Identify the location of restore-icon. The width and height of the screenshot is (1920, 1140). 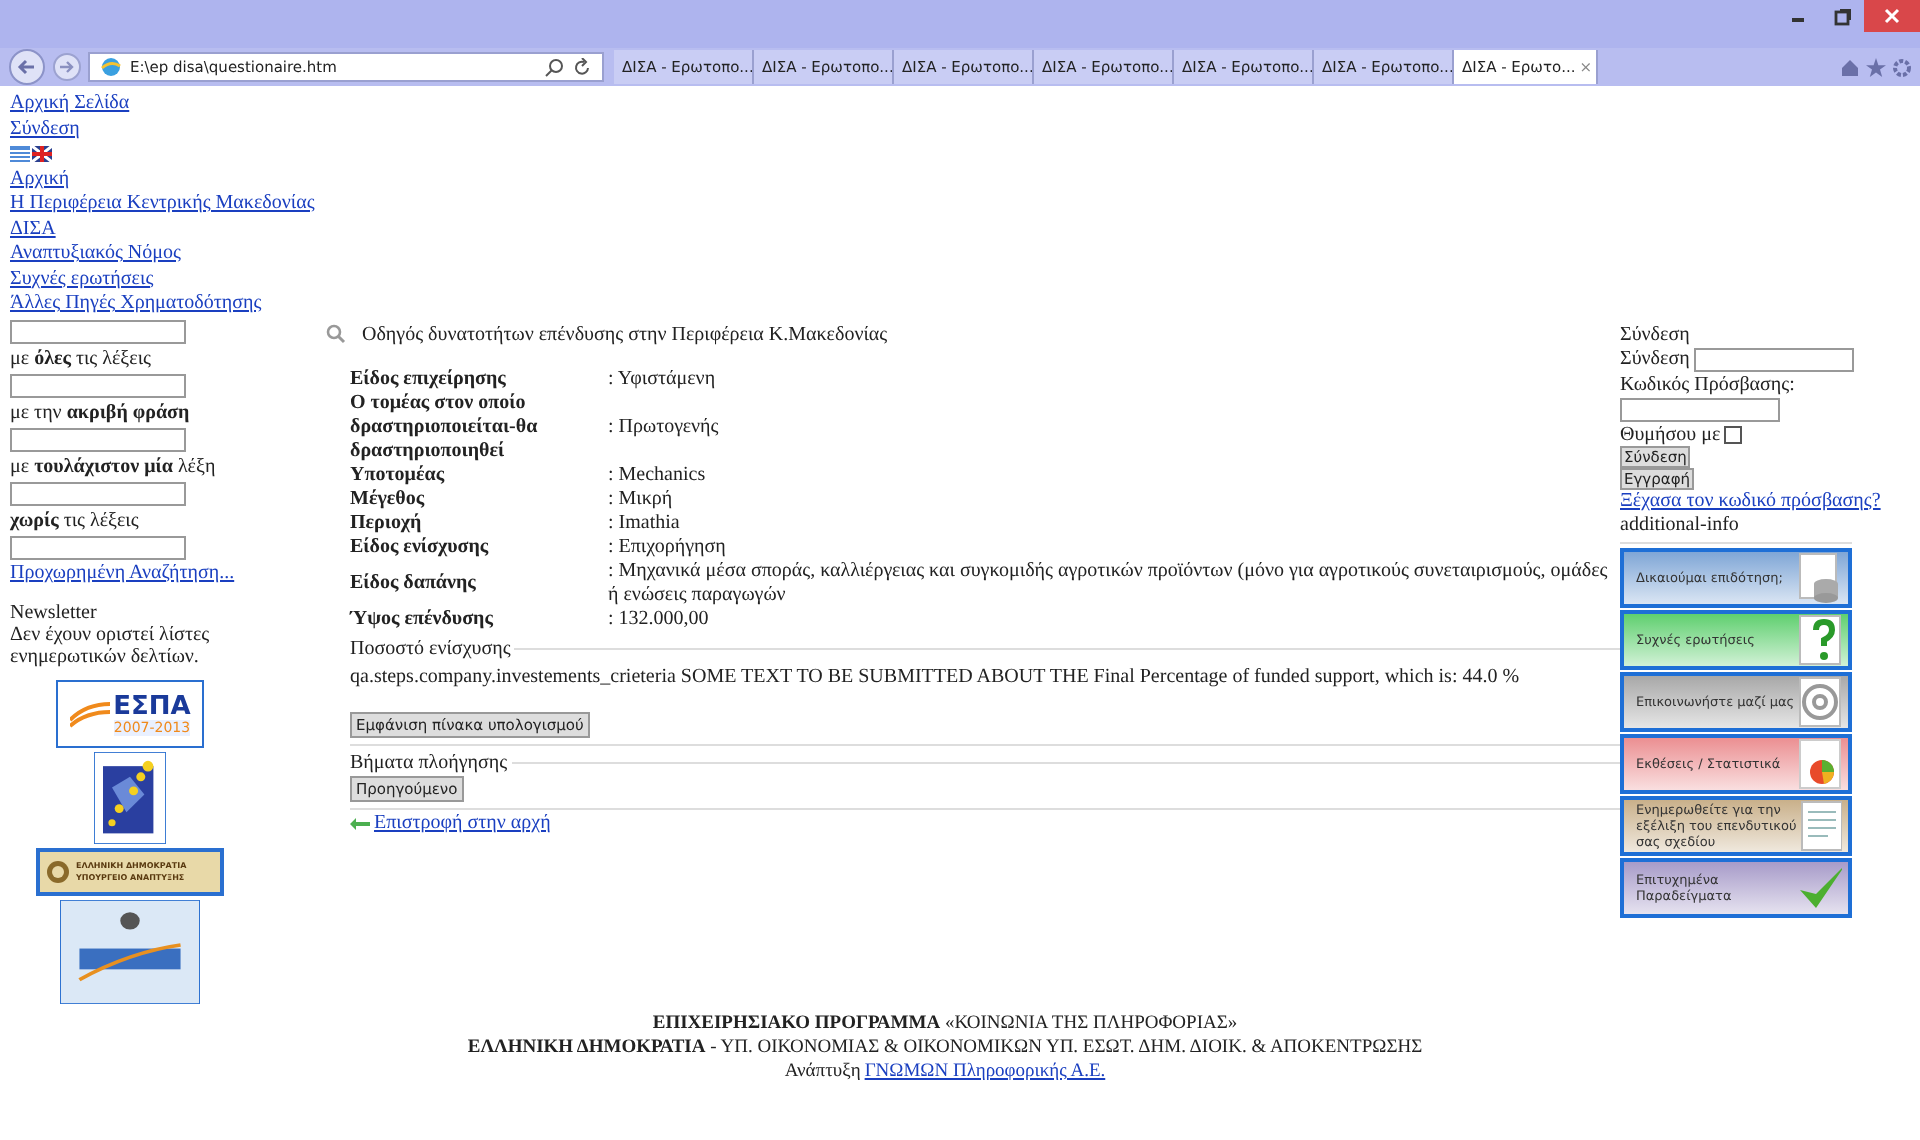
(1842, 16).